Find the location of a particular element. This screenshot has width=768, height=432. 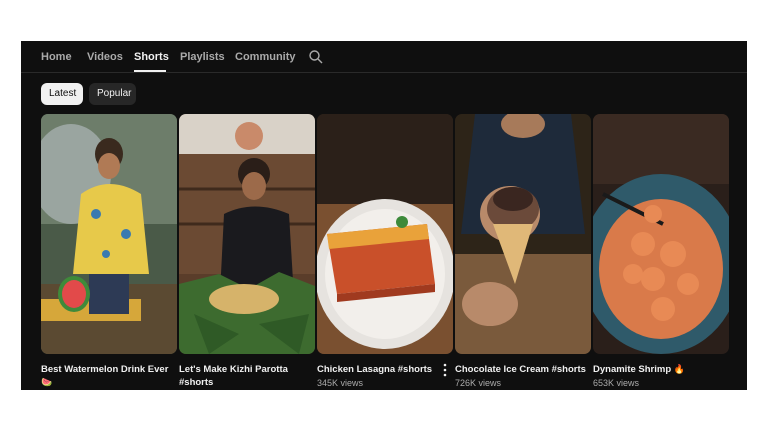

thumbnail-watermelon-image is located at coordinates (109, 234).